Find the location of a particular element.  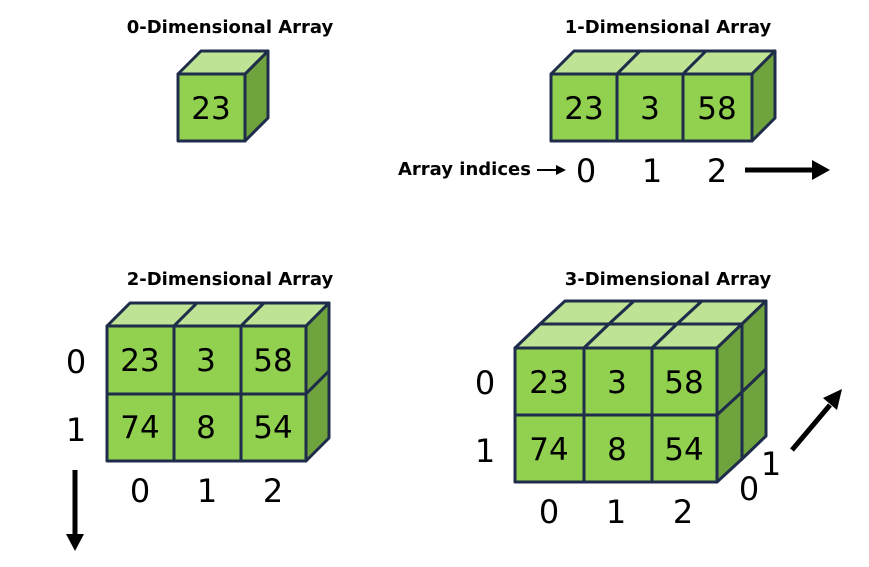

two-d-row-index: 1 is located at coordinates (76, 430).